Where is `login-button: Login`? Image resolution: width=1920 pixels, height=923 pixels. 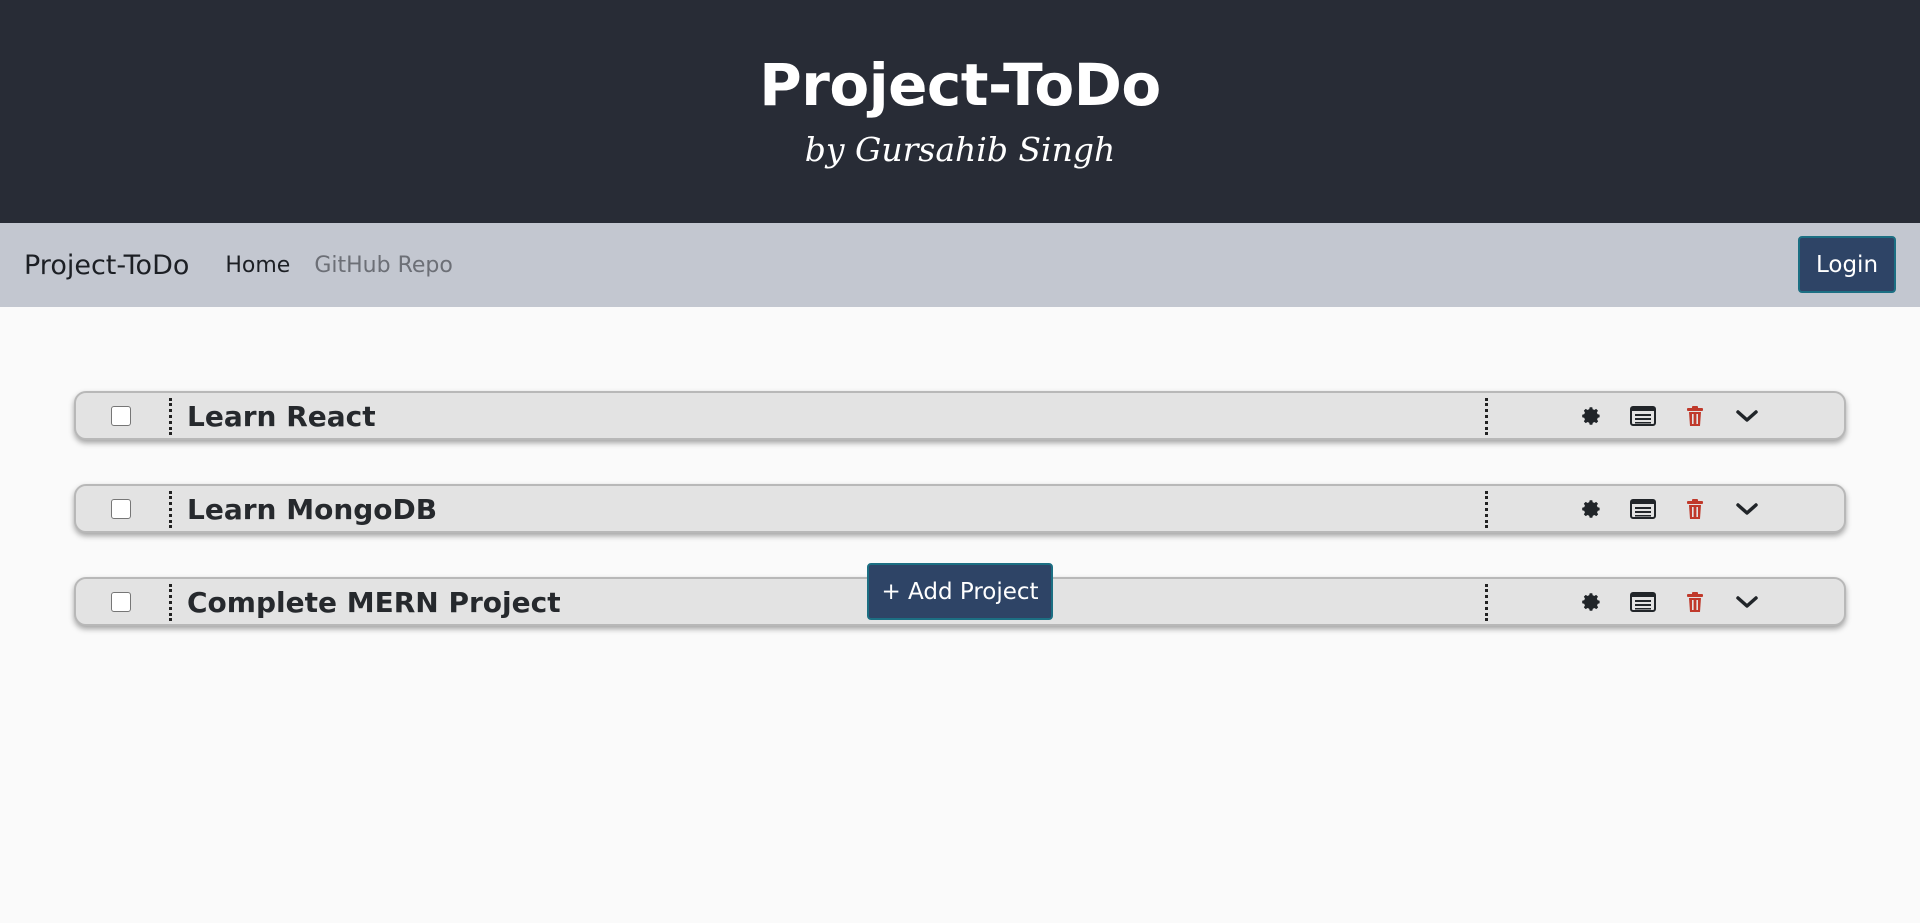 login-button: Login is located at coordinates (1847, 264).